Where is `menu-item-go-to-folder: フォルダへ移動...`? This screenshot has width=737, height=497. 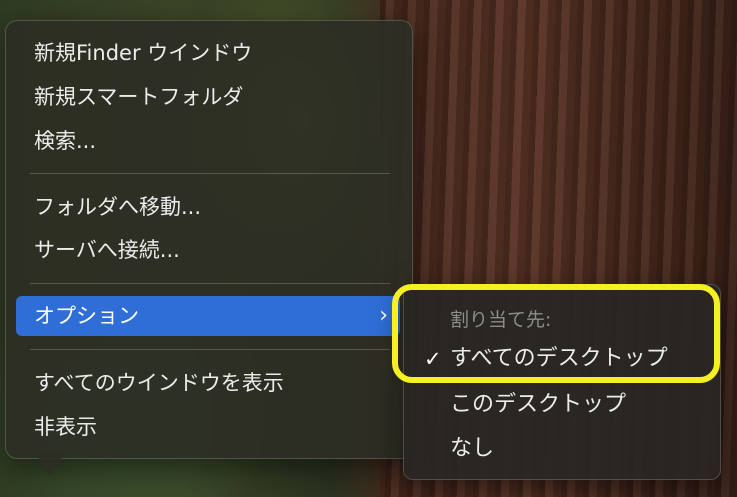
menu-item-go-to-folder: フォルダへ移動... is located at coordinates (208, 207).